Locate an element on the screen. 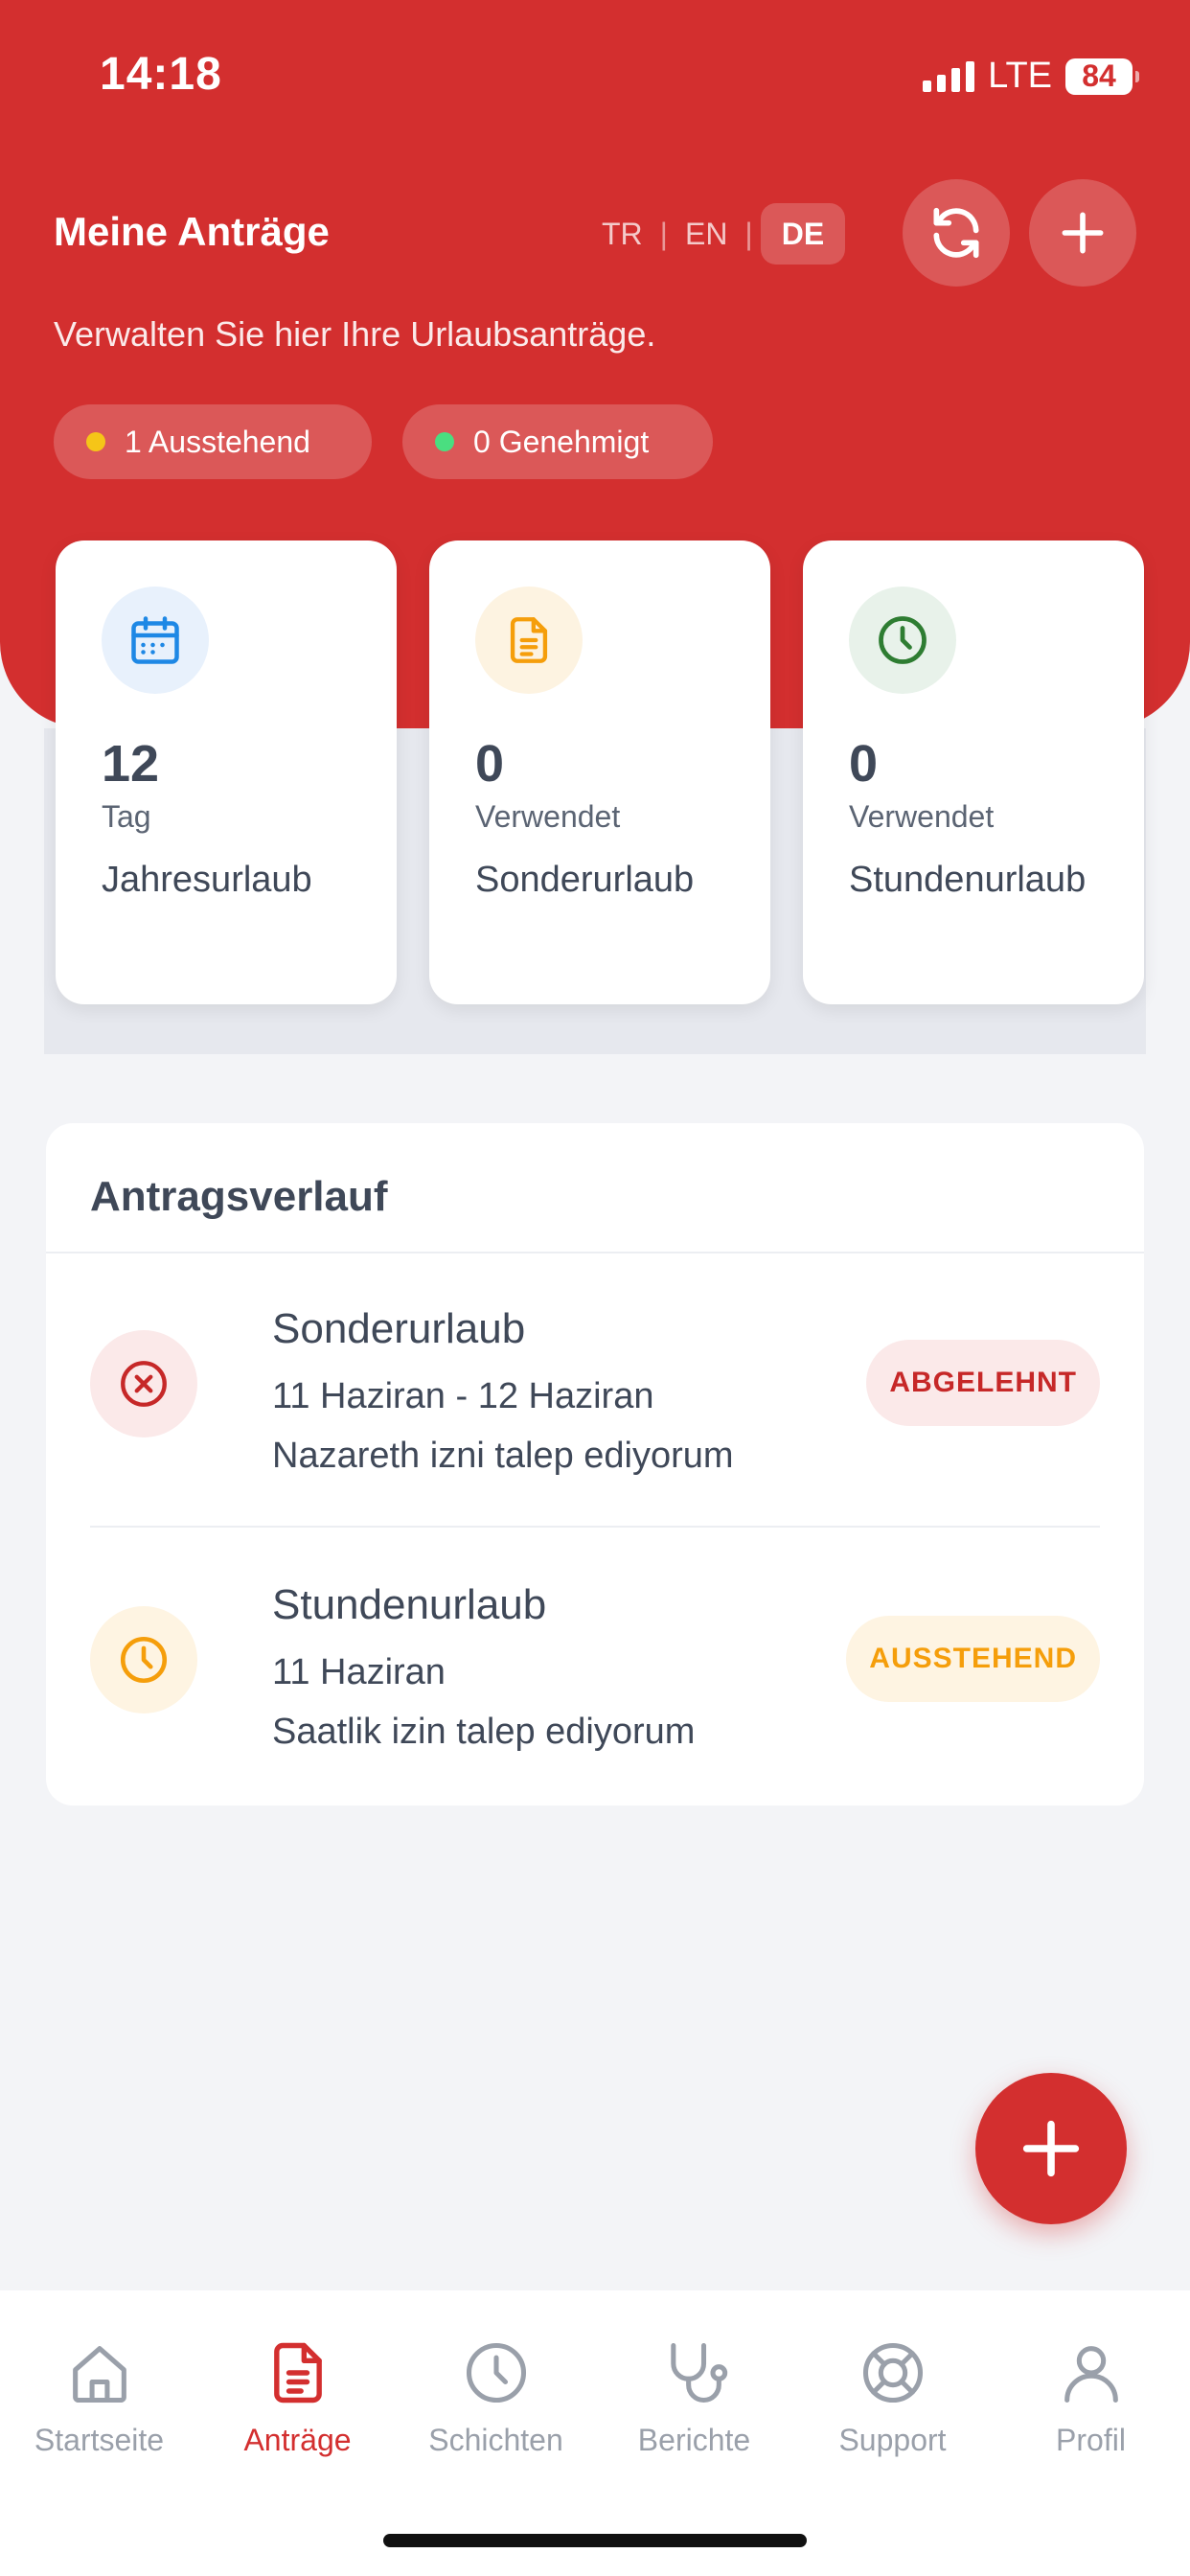  tab-label: Anträge is located at coordinates (297, 2440).